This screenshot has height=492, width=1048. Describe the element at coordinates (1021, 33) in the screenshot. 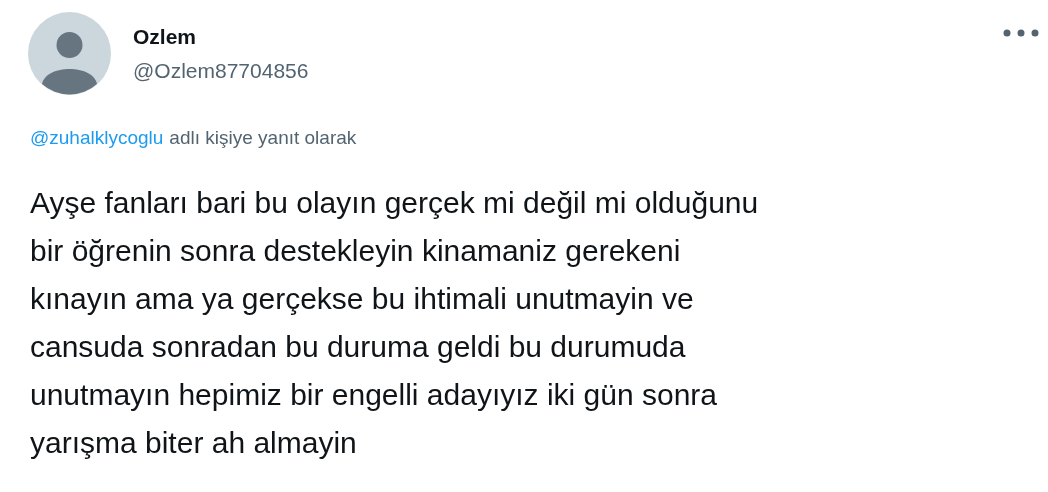

I see `more-icon` at that location.